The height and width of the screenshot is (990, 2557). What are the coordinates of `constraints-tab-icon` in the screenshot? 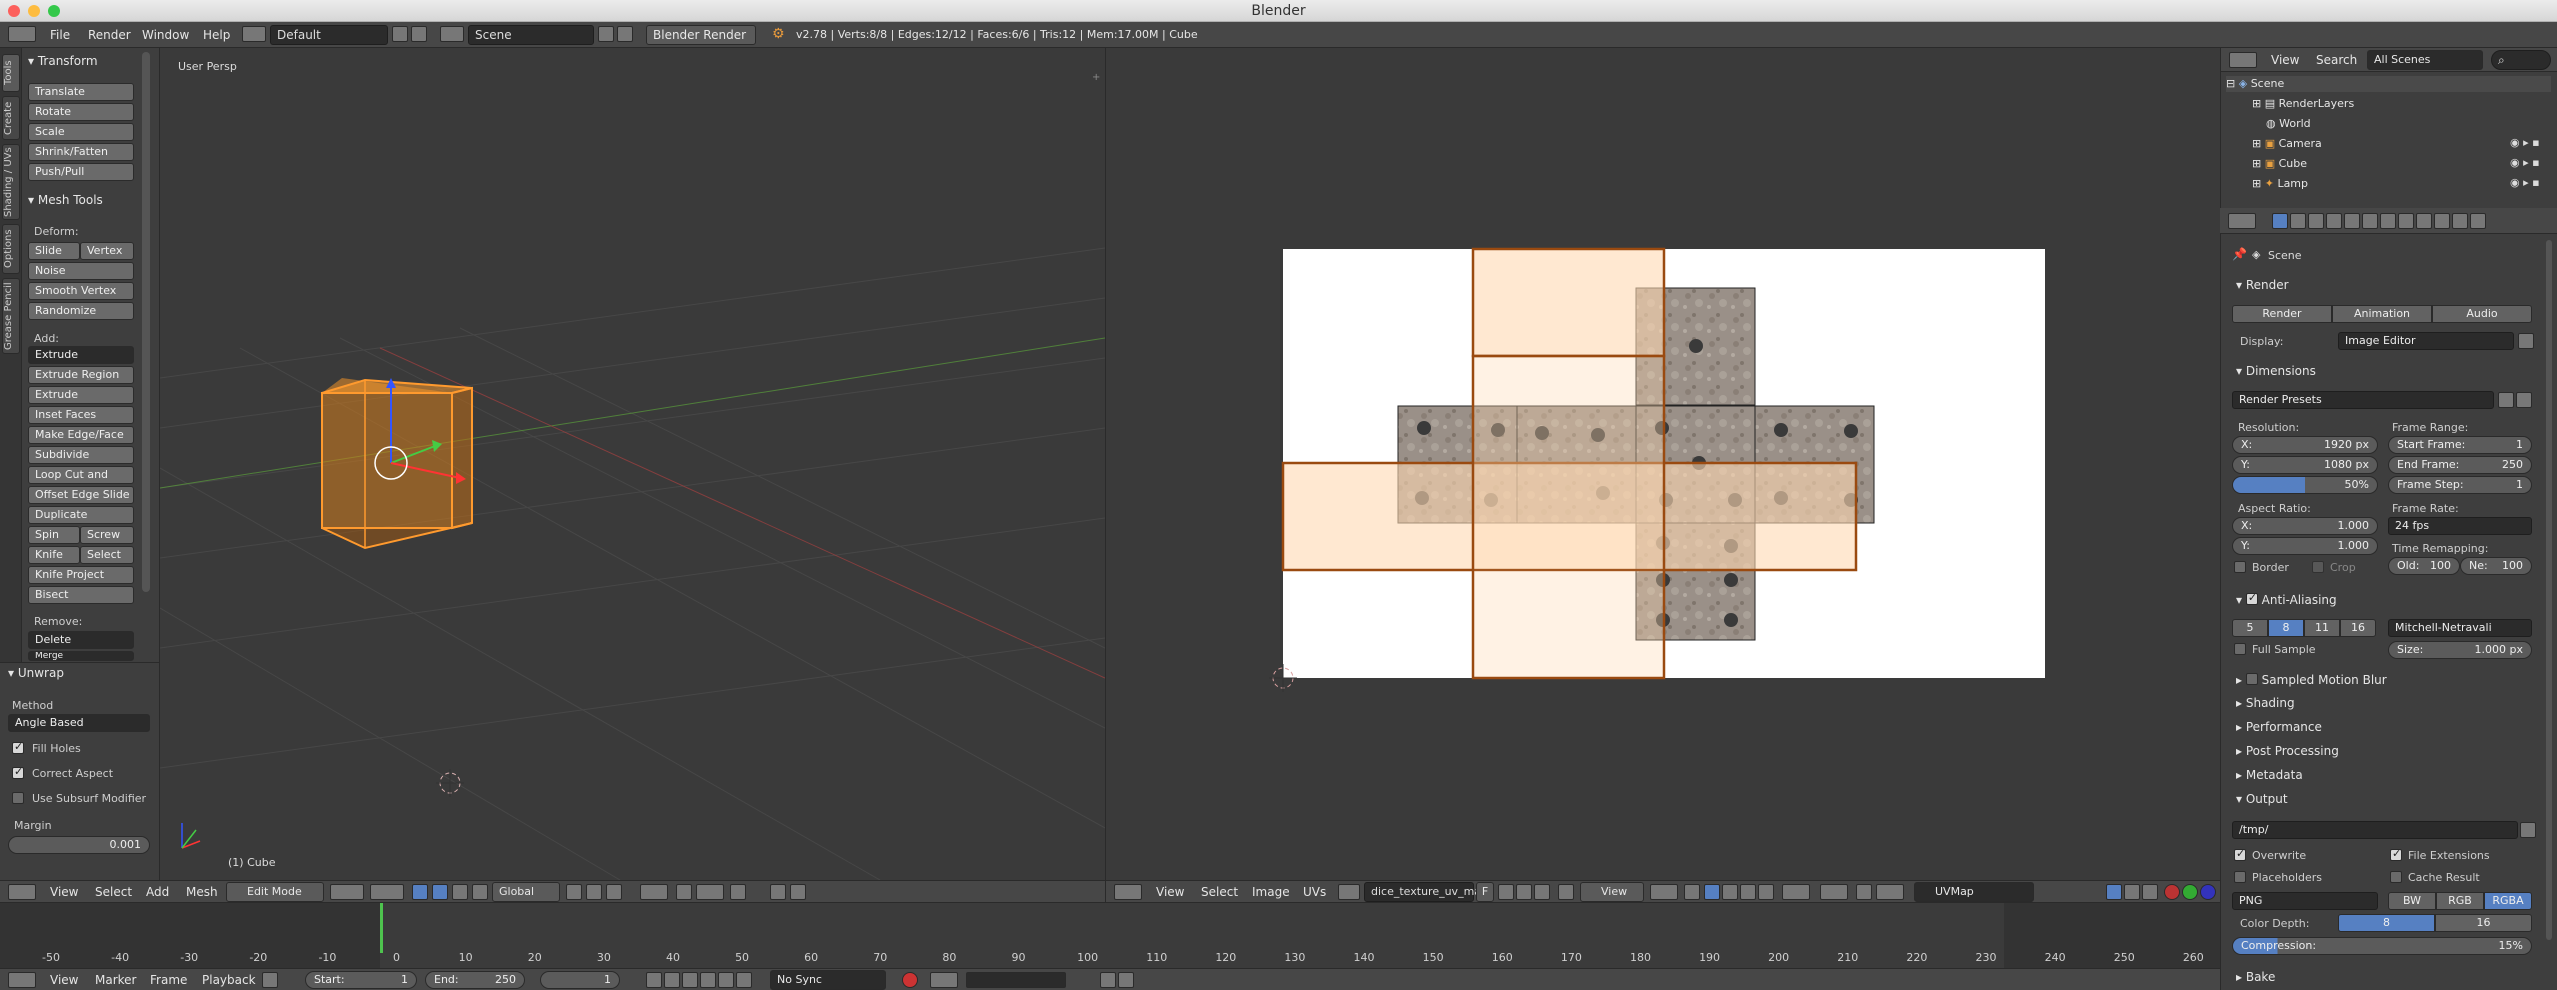 It's located at (2370, 221).